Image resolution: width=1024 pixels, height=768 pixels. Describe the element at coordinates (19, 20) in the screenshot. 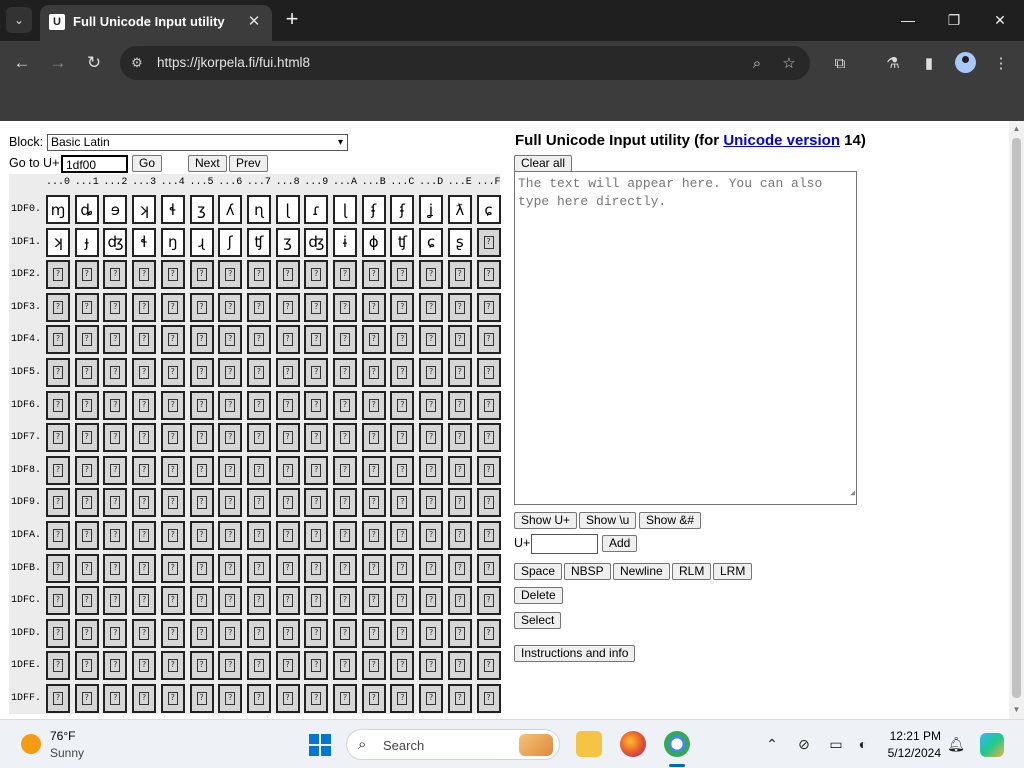

I see `tab-search-icon: ⌄` at that location.